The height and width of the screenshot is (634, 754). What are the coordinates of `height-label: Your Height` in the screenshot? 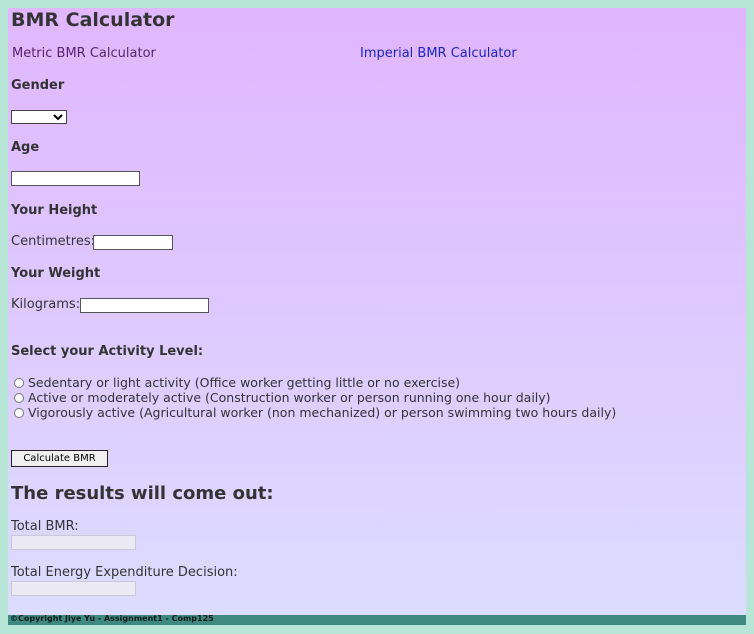 It's located at (54, 210).